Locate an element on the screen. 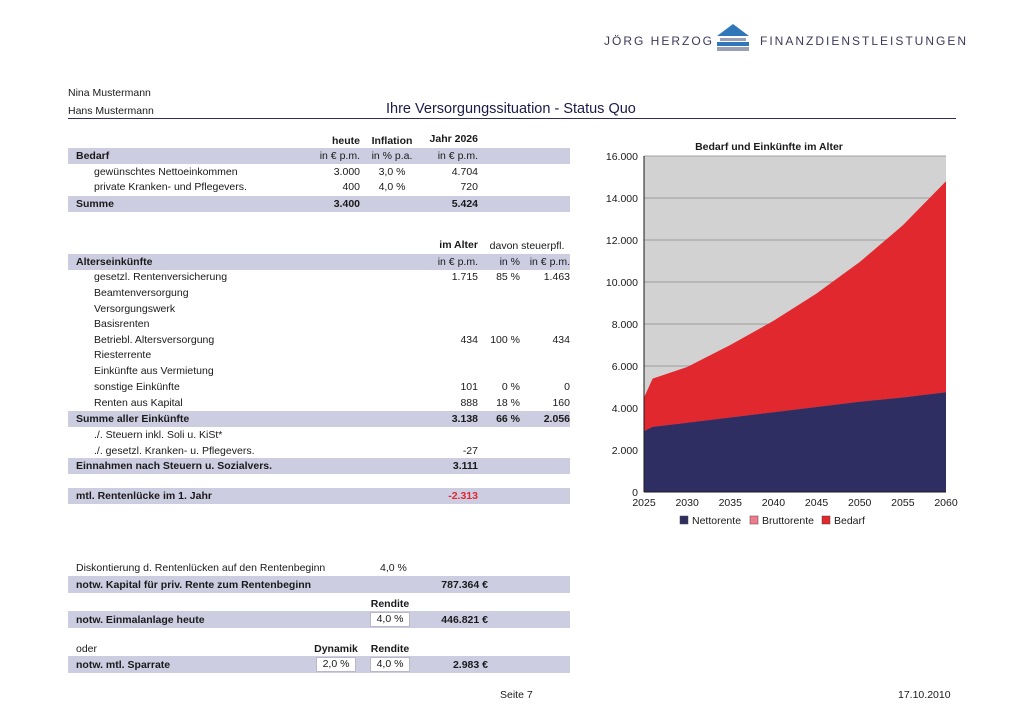  rendite-head: Rendite is located at coordinates (390, 604).